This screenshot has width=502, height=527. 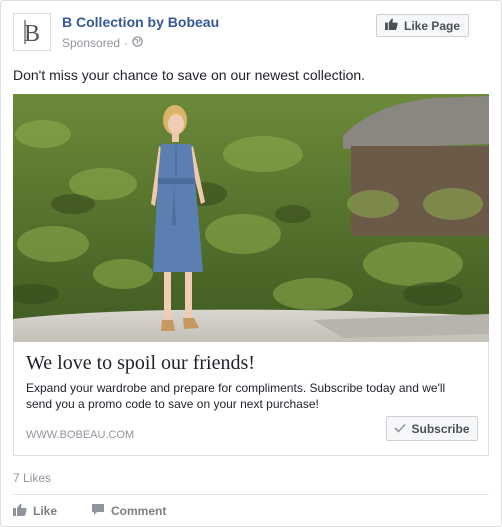 I want to click on page-name-link: B Collection by Bobeau, so click(x=140, y=22).